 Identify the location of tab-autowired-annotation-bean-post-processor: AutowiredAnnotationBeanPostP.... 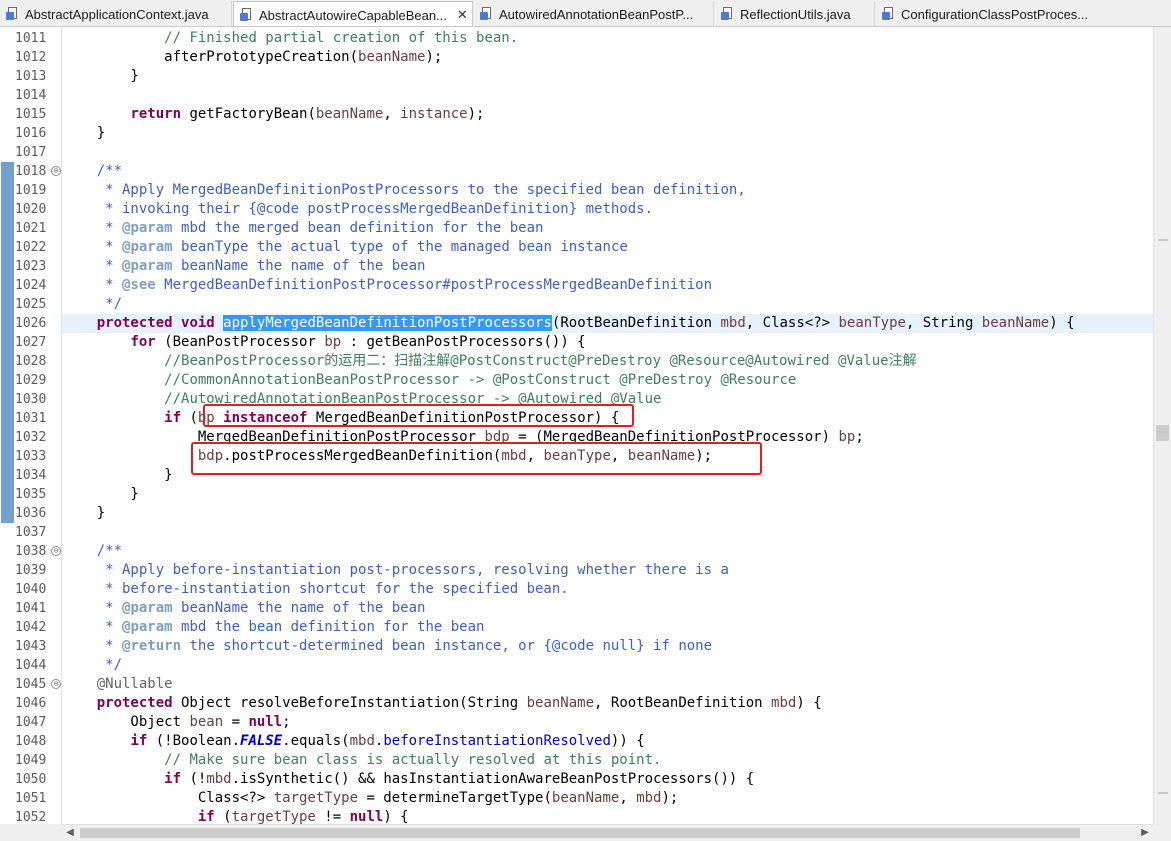
(594, 13).